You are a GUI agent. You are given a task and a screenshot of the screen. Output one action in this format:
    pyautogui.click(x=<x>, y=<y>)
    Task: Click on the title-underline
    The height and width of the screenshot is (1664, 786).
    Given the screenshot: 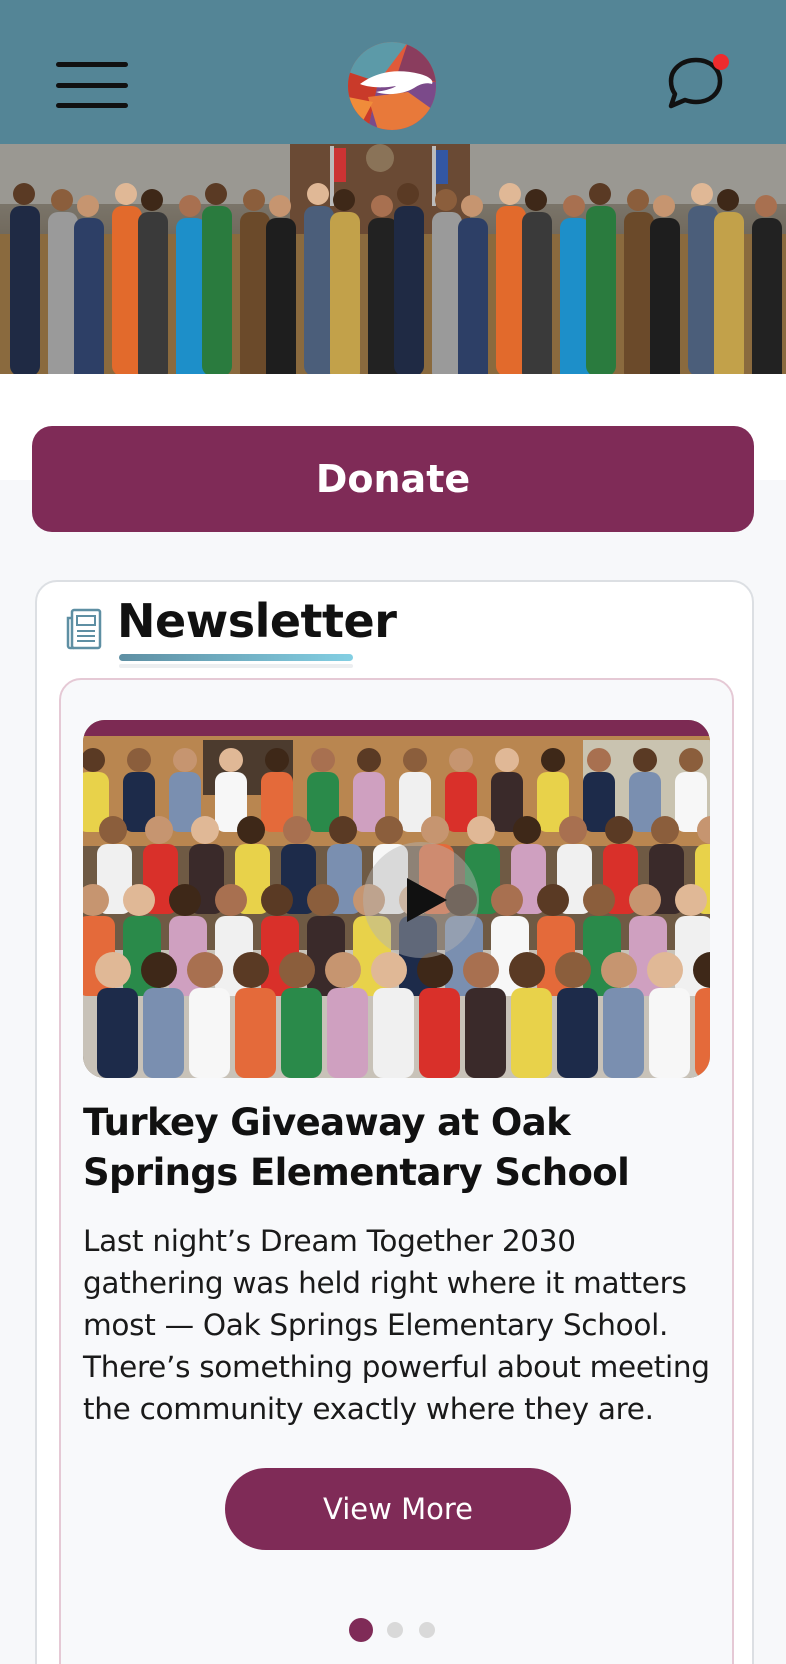 What is the action you would take?
    pyautogui.click(x=236, y=657)
    